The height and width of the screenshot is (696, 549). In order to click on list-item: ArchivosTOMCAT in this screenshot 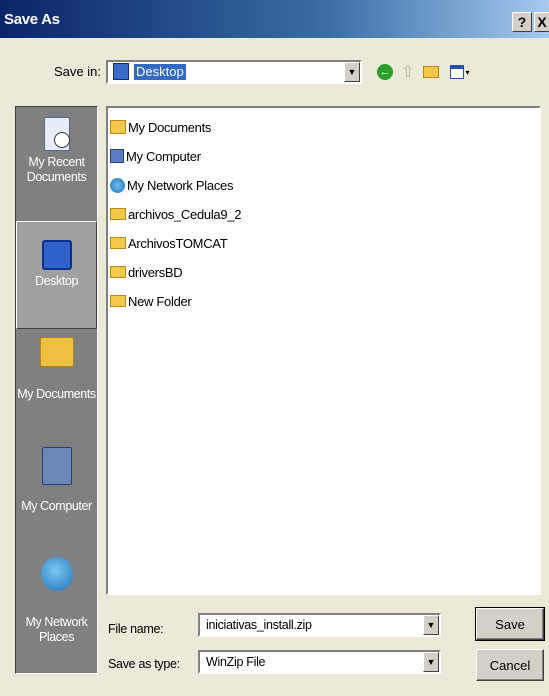, I will do `click(169, 243)`.